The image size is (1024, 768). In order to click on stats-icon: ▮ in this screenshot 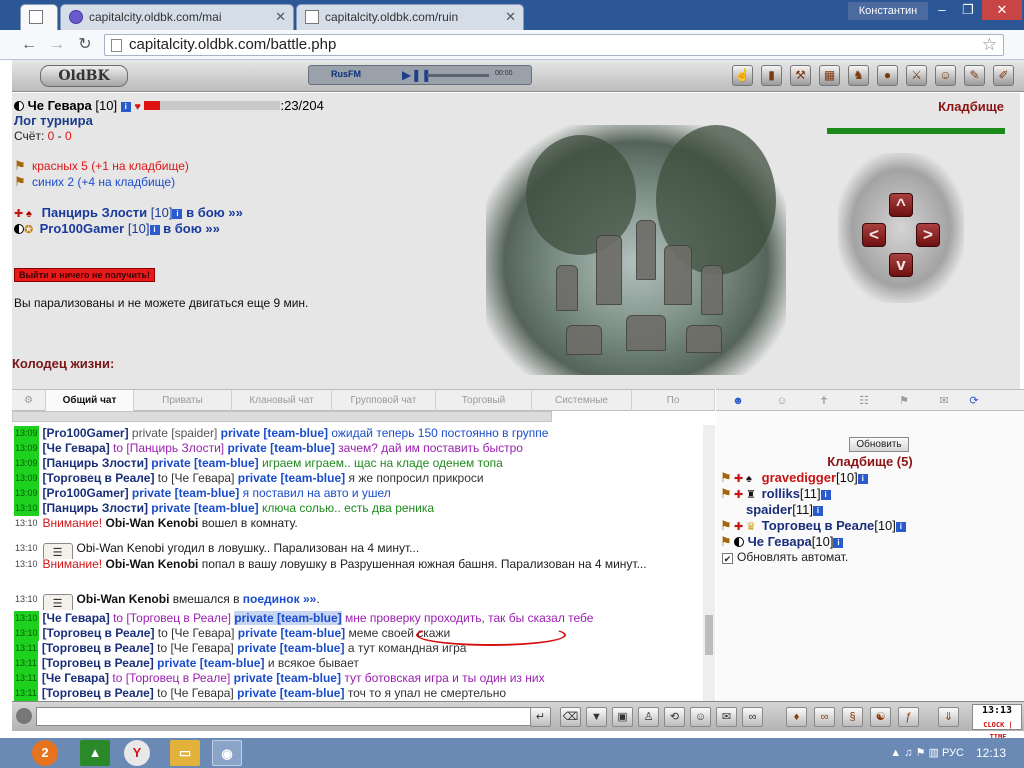, I will do `click(771, 75)`.